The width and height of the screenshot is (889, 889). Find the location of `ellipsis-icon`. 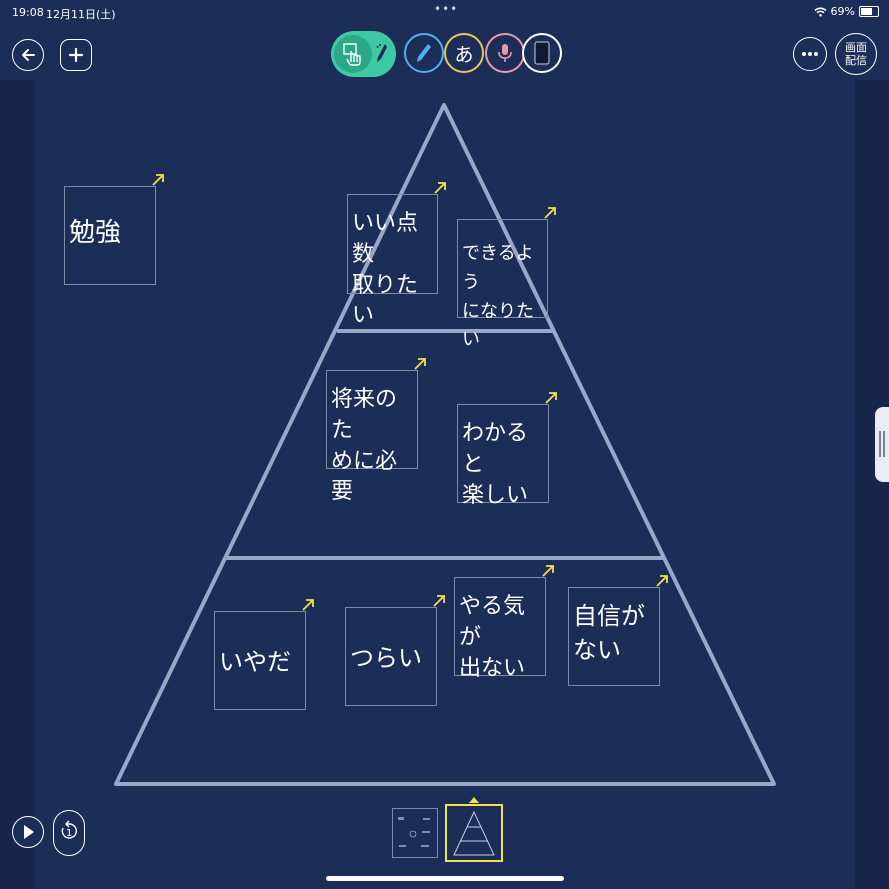

ellipsis-icon is located at coordinates (810, 54).